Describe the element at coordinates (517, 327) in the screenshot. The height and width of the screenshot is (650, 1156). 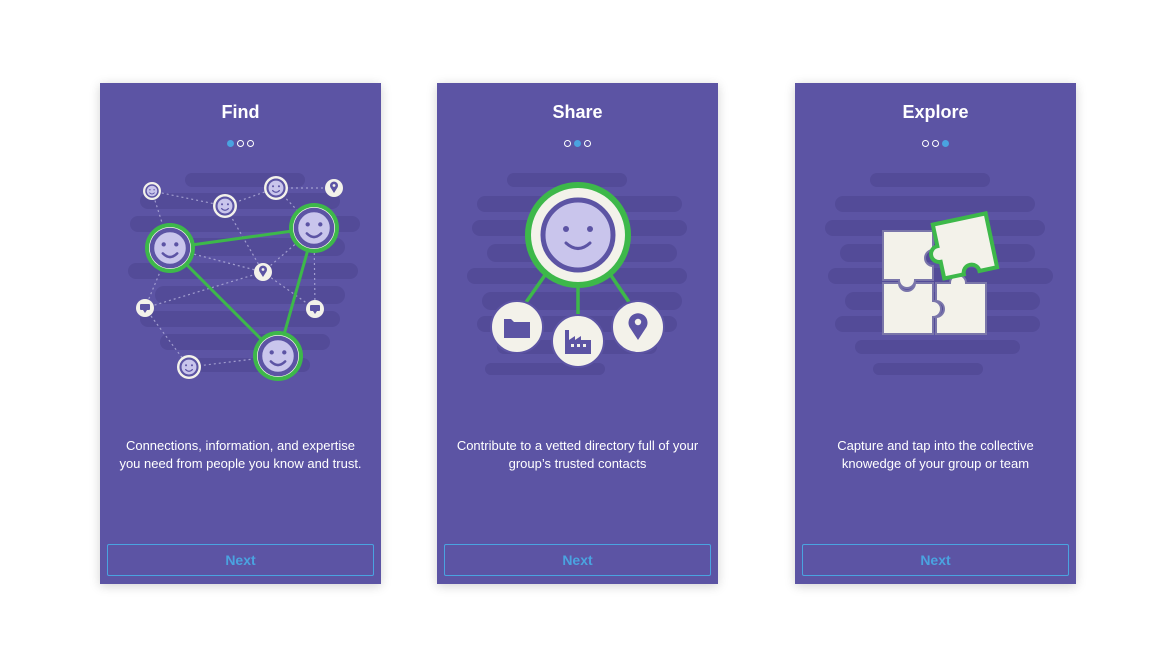
I see `folder-icon` at that location.